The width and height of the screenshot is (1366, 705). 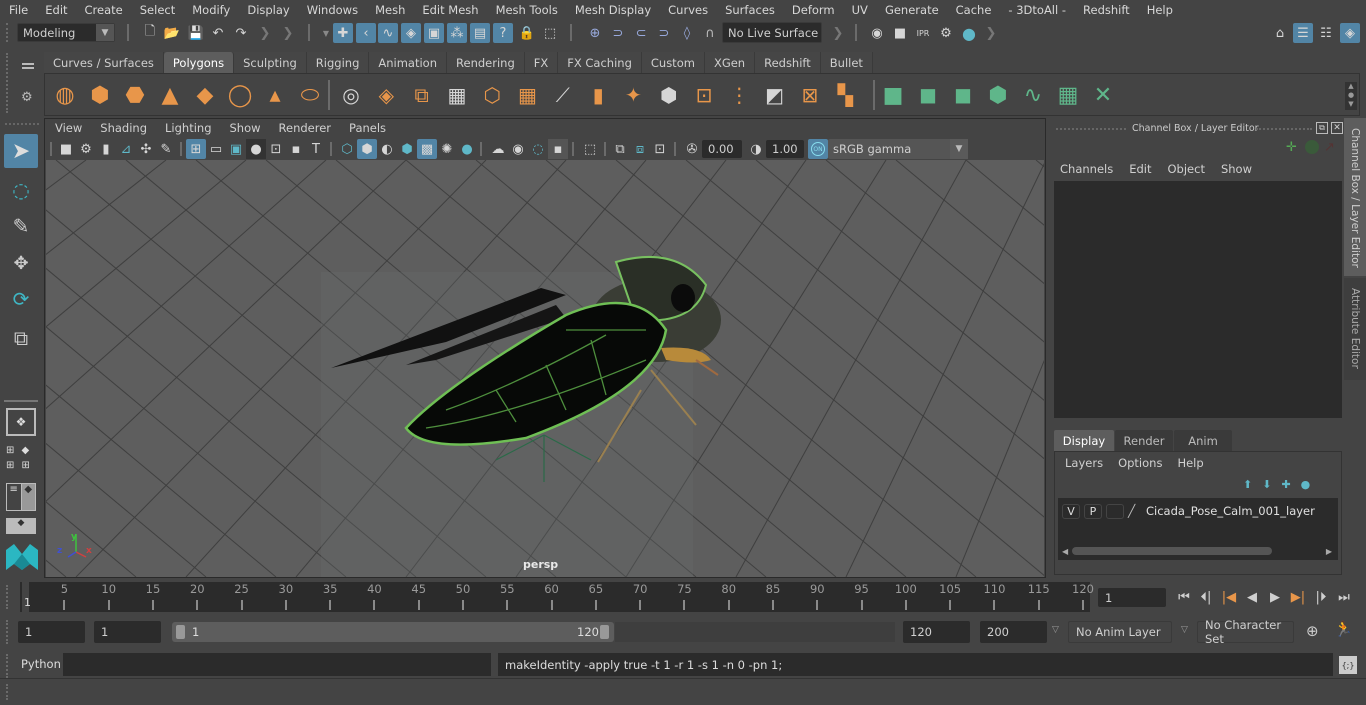 I want to click on image-plane-icon: ⊿, so click(x=126, y=149).